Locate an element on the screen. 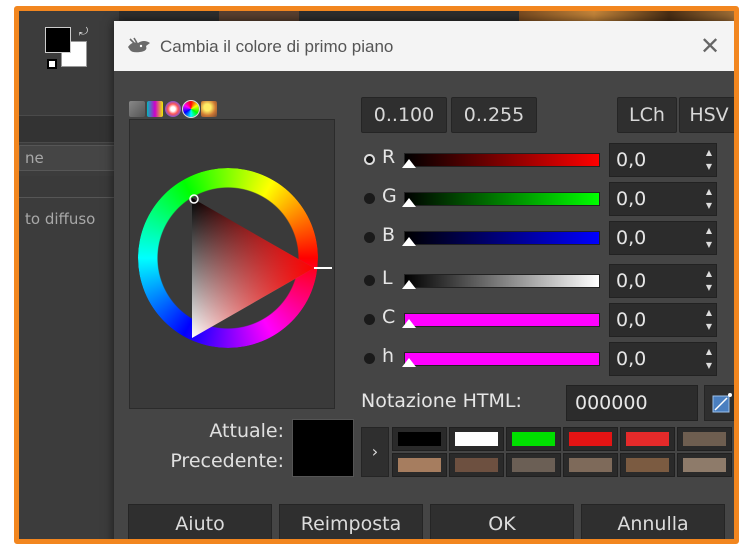 Image resolution: width=741 pixels, height=544 pixels. channel-label: C is located at coordinates (389, 317).